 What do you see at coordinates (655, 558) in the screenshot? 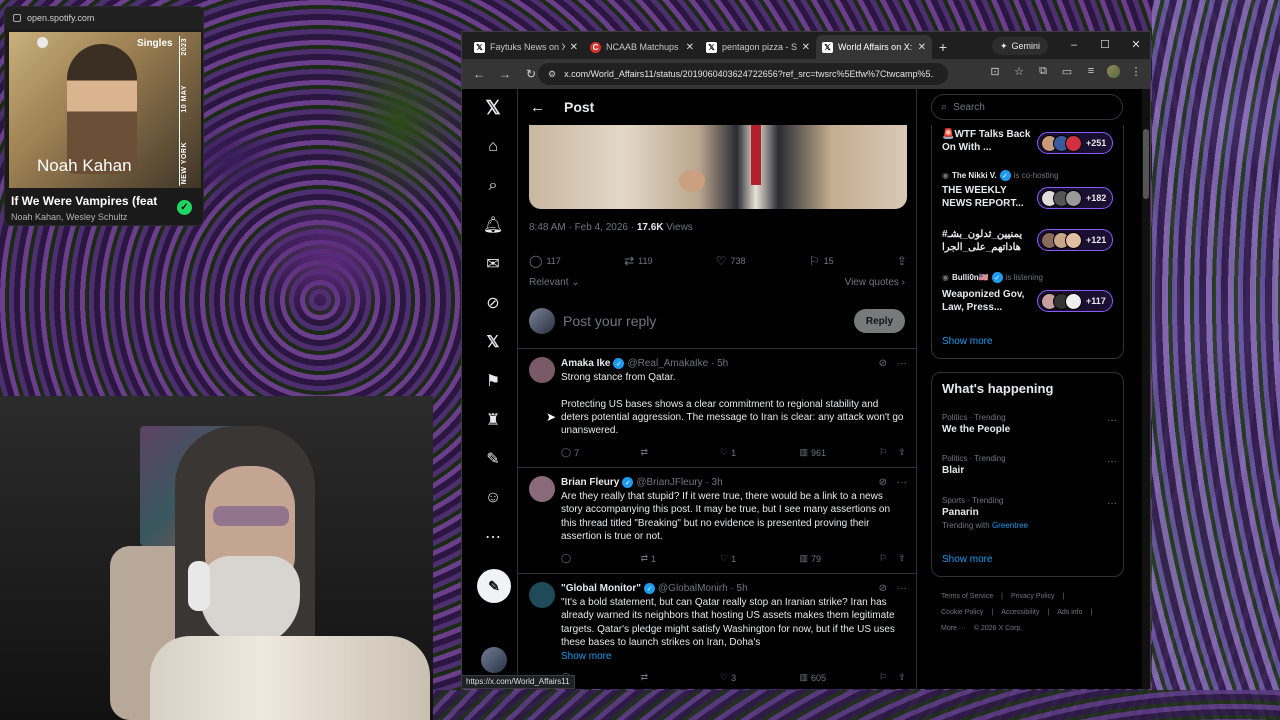
I see `repost-button: ⇄ 1` at bounding box center [655, 558].